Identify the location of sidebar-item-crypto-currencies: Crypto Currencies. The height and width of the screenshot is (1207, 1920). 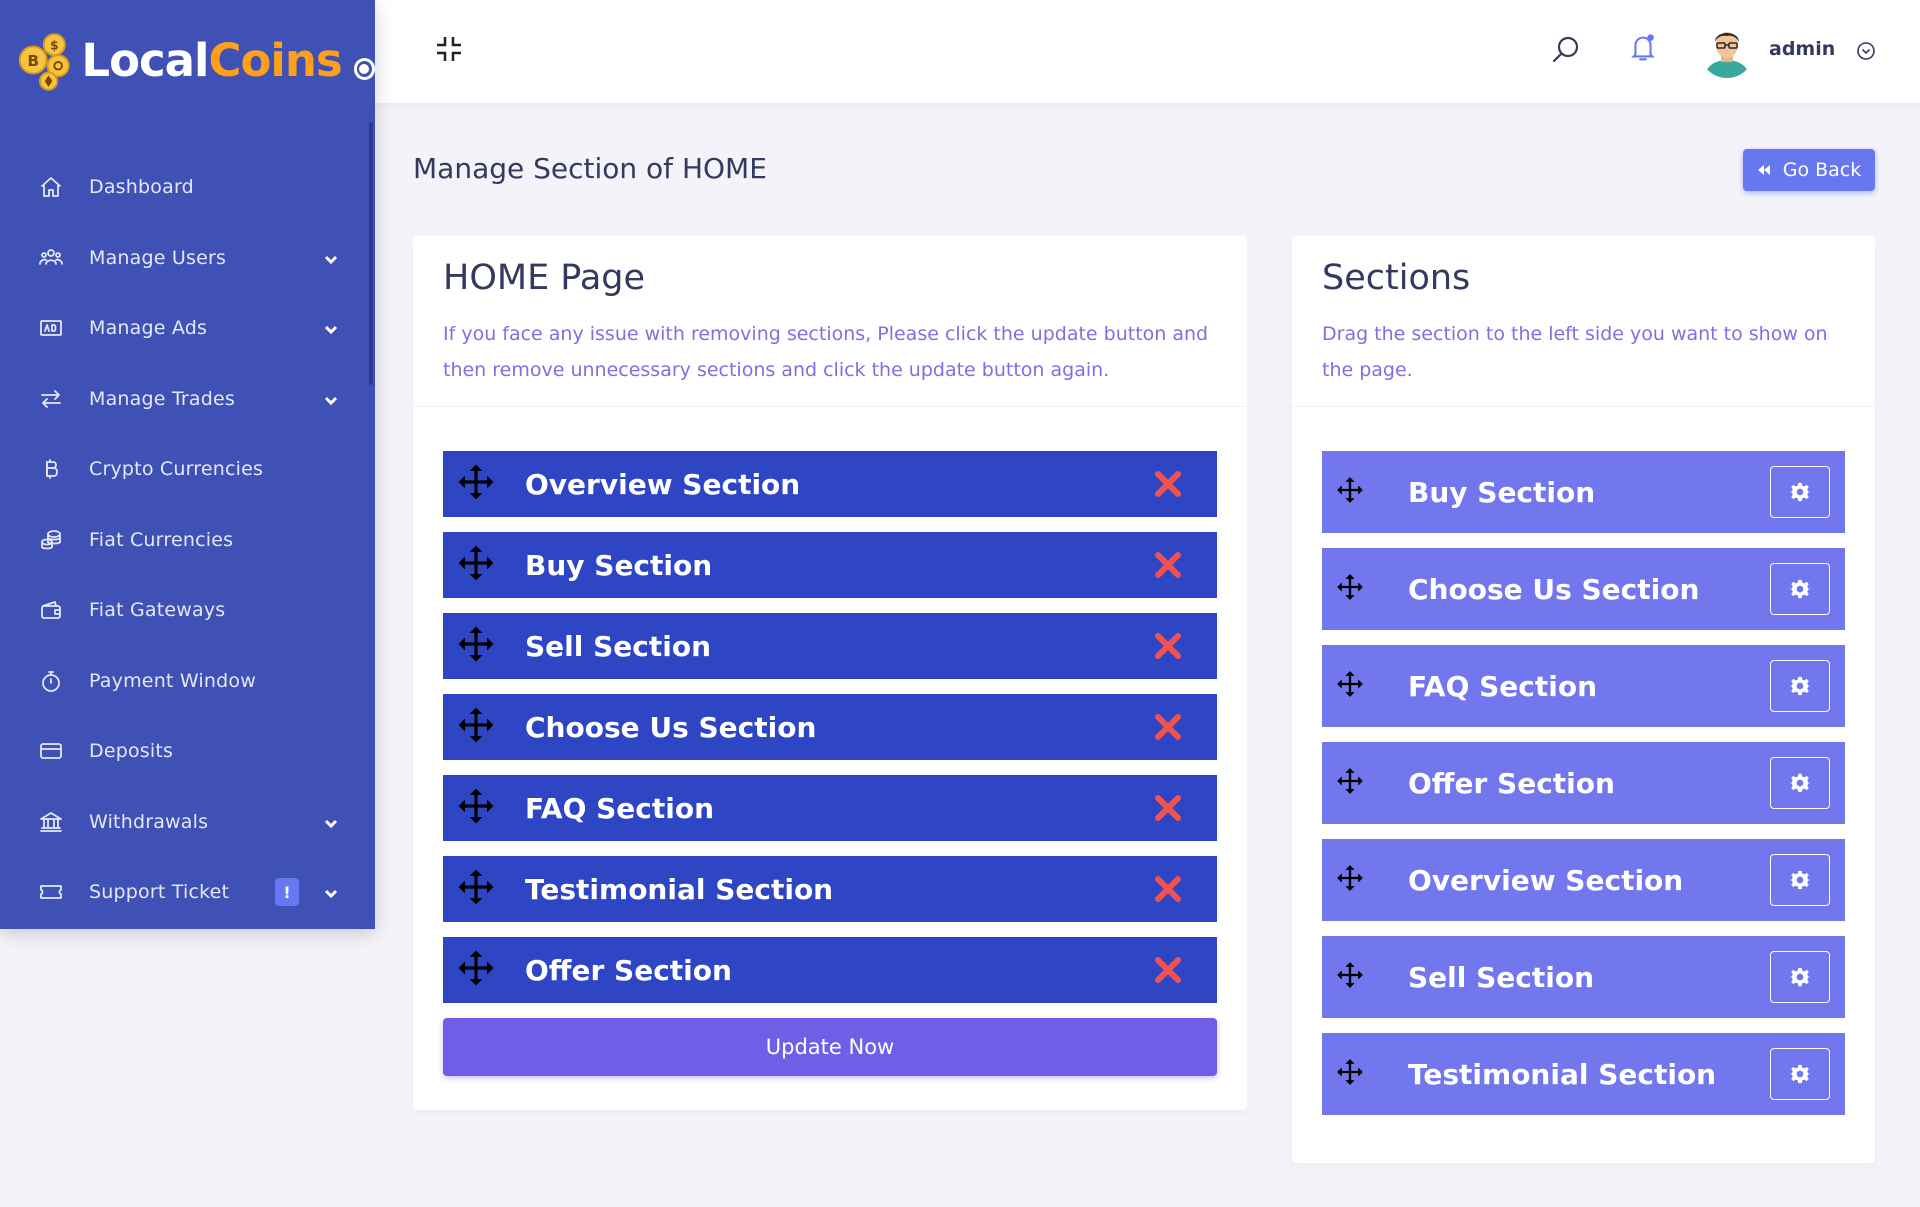
(187, 469).